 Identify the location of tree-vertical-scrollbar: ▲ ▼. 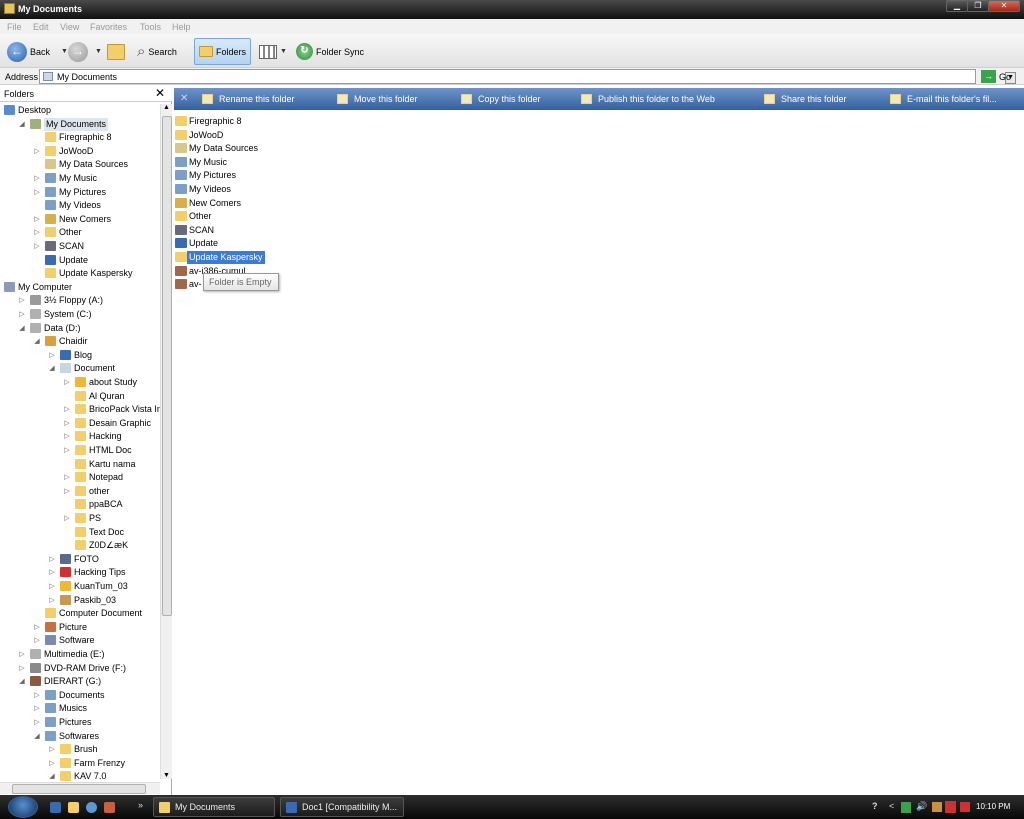
(166, 441).